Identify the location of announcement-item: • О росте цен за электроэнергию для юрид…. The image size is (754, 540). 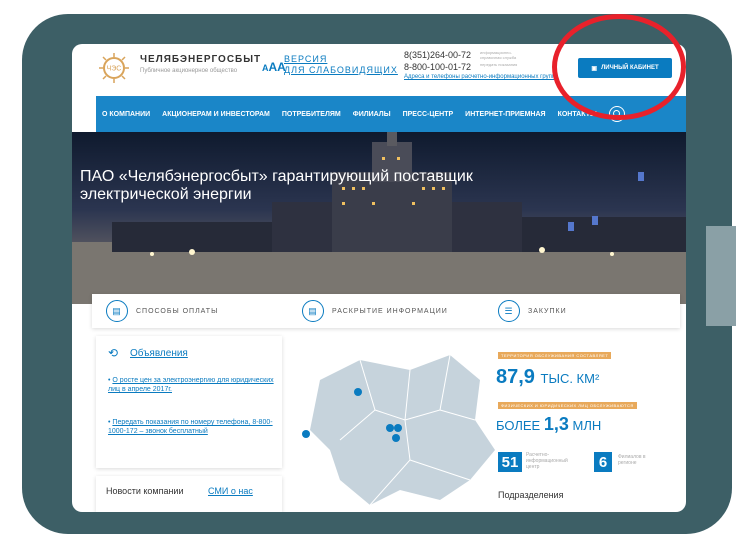
(191, 385).